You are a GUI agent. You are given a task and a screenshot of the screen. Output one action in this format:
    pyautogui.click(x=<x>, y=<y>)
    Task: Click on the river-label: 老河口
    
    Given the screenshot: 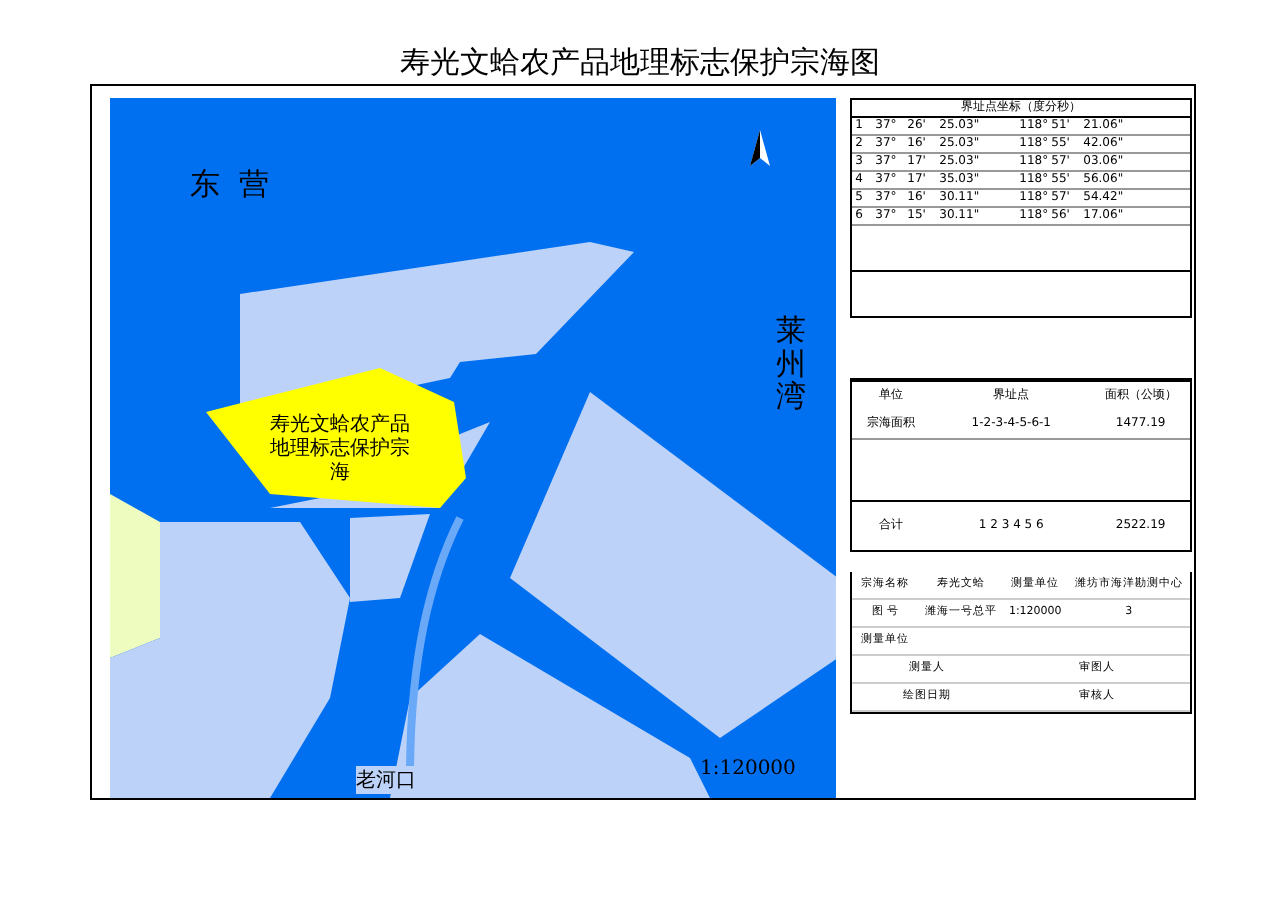 What is the action you would take?
    pyautogui.click(x=386, y=780)
    